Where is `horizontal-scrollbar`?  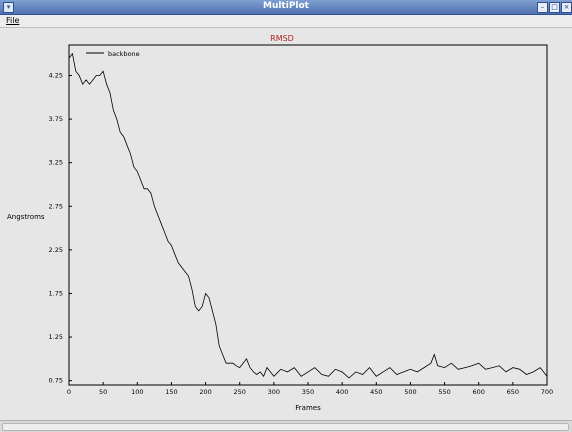 horizontal-scrollbar is located at coordinates (286, 426).